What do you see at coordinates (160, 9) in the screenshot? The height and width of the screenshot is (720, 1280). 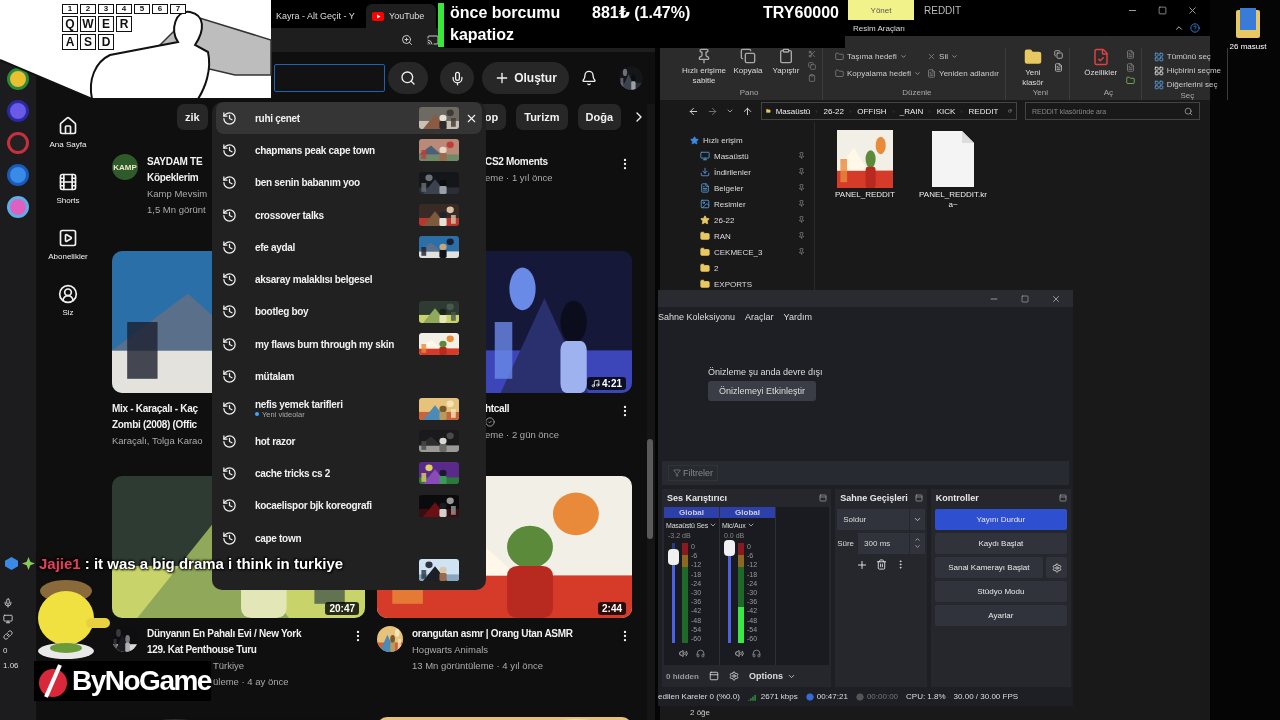 I see `key-cap: 6` at bounding box center [160, 9].